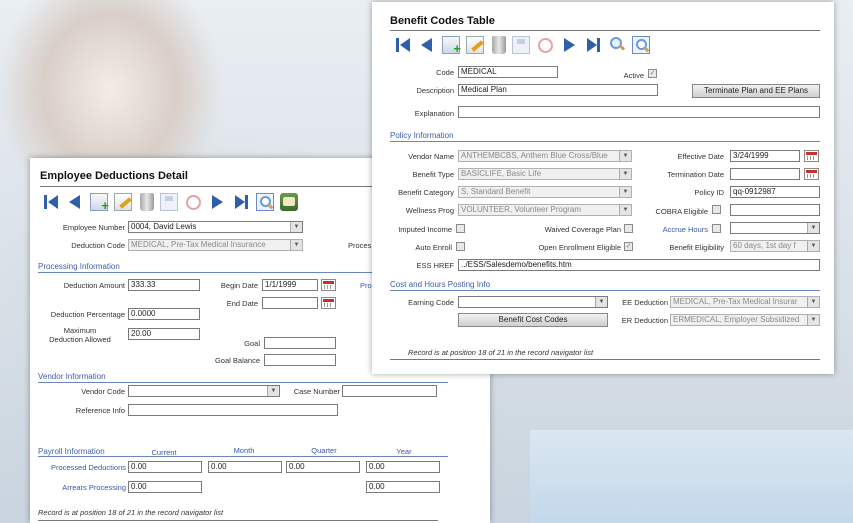 The image size is (853, 523). What do you see at coordinates (641, 45) in the screenshot?
I see `search-advanced-icon` at bounding box center [641, 45].